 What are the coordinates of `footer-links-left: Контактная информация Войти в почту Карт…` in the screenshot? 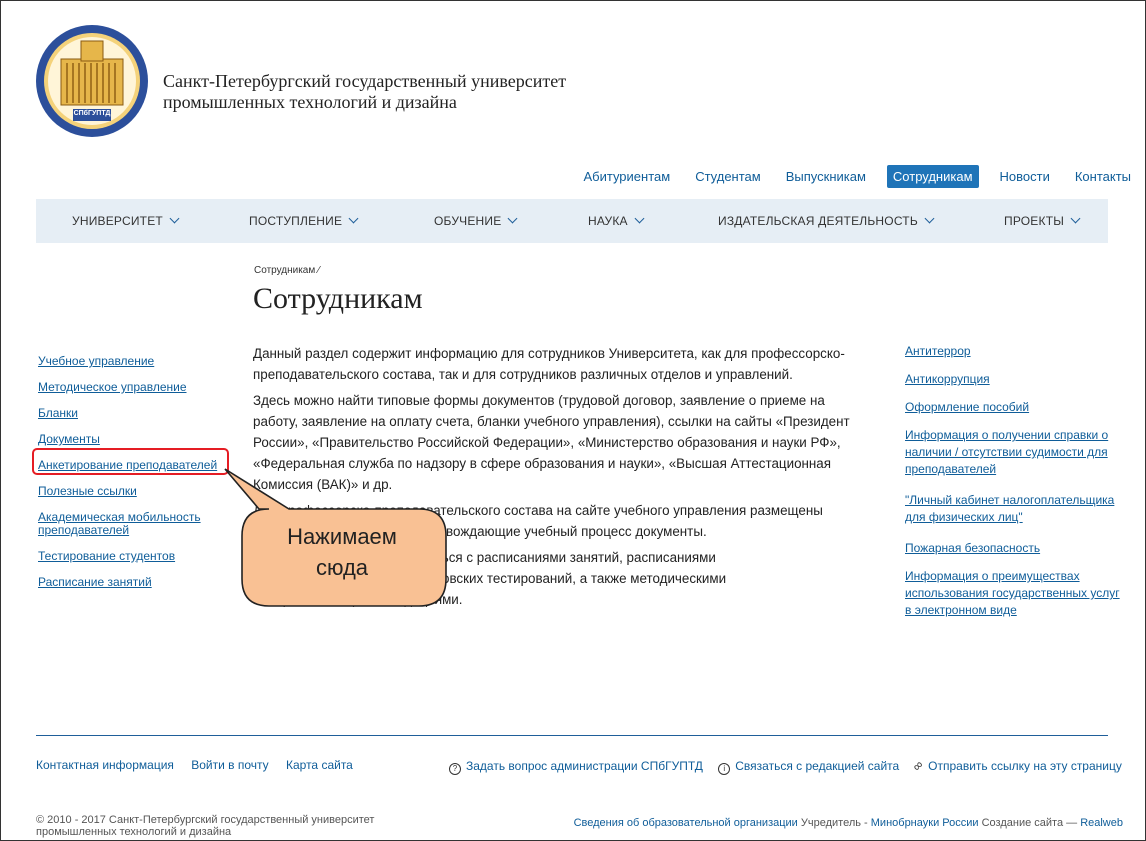 It's located at (194, 765).